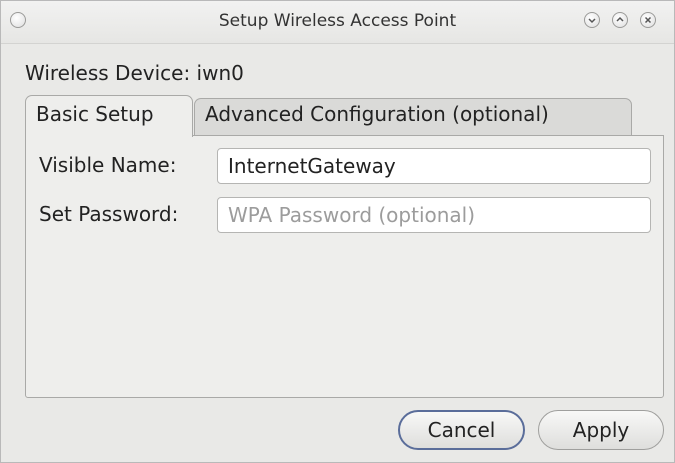 The width and height of the screenshot is (675, 463). What do you see at coordinates (108, 165) in the screenshot?
I see `visible-name-label: Visible Name:` at bounding box center [108, 165].